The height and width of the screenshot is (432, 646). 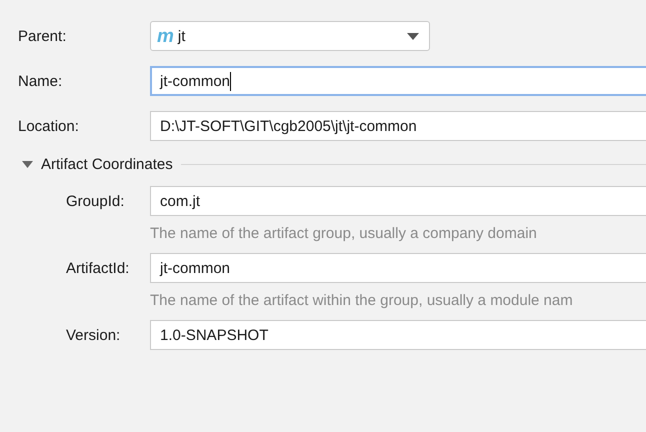 What do you see at coordinates (165, 36) in the screenshot?
I see `maven-icon: m` at bounding box center [165, 36].